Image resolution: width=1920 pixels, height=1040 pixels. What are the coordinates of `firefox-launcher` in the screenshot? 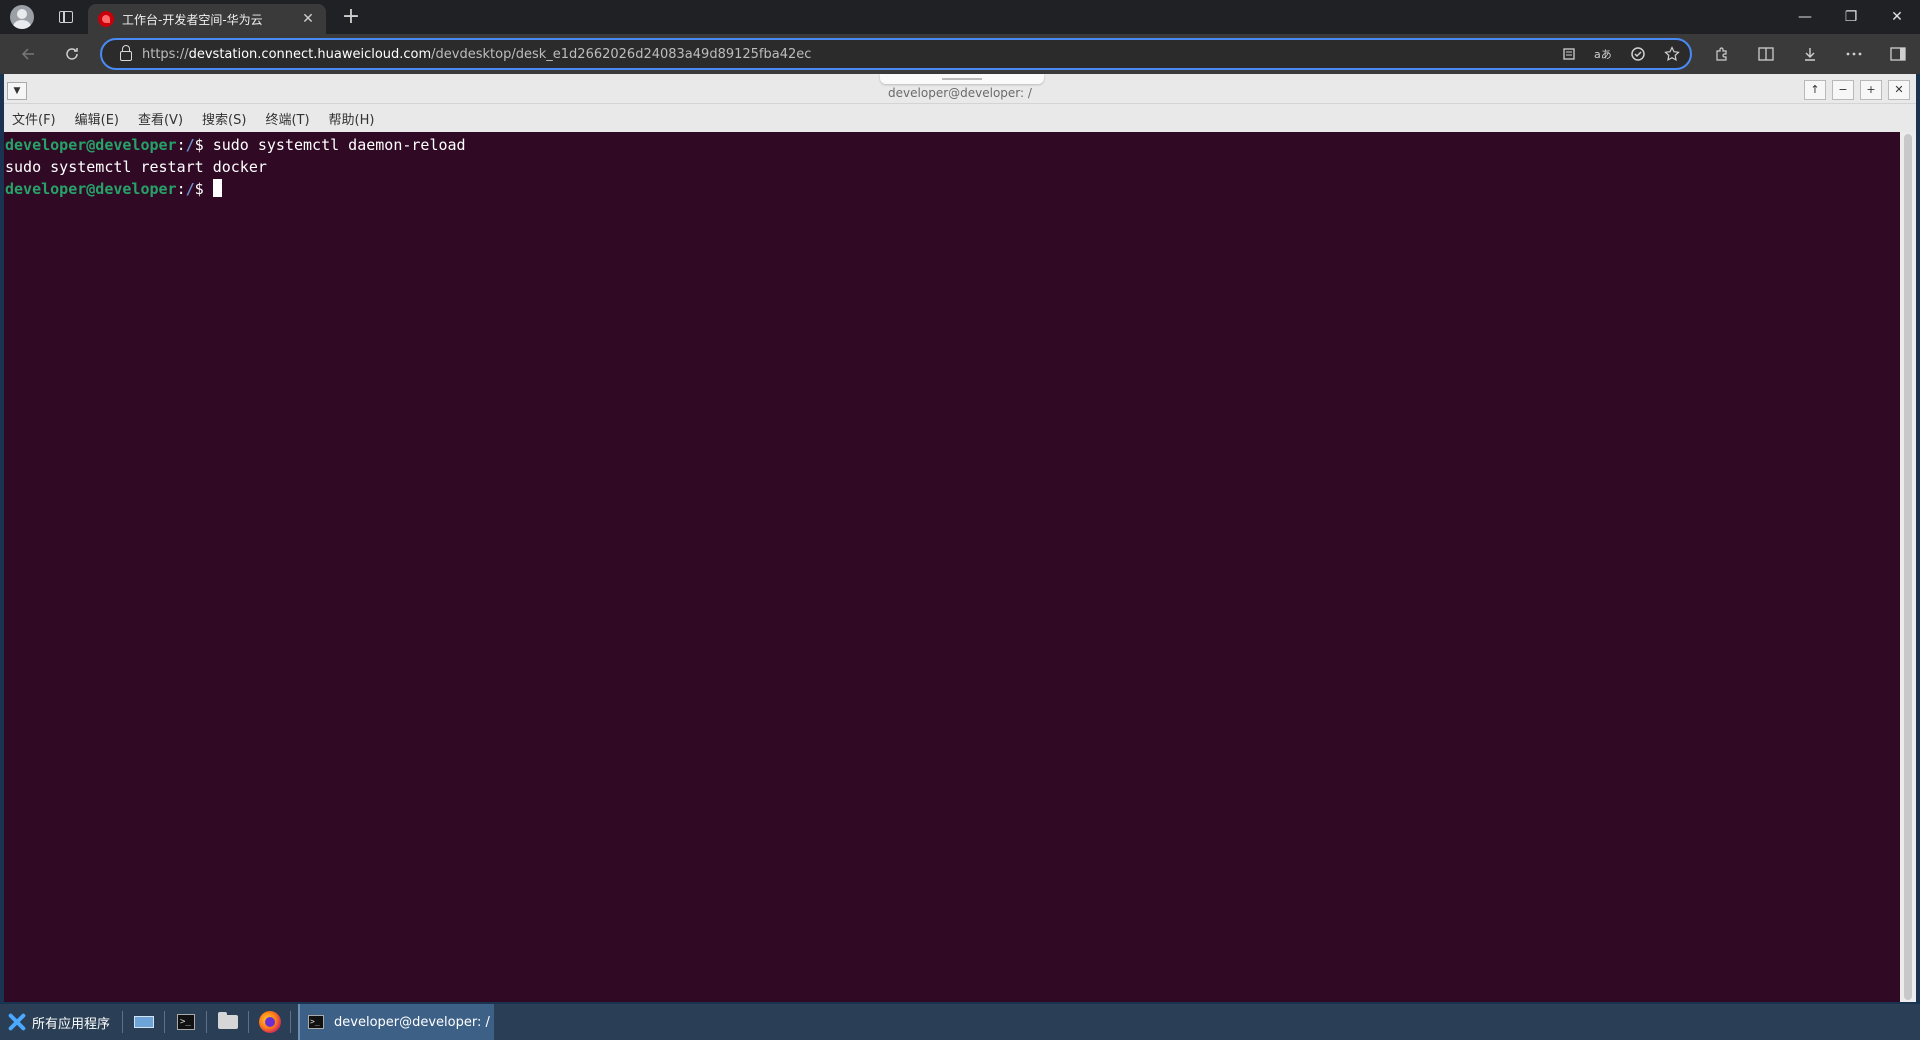 It's located at (270, 1022).